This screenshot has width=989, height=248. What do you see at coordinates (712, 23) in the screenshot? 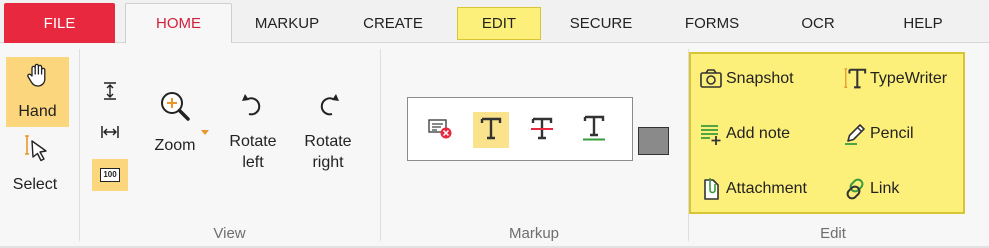
I see `tab-forms: FORMS` at bounding box center [712, 23].